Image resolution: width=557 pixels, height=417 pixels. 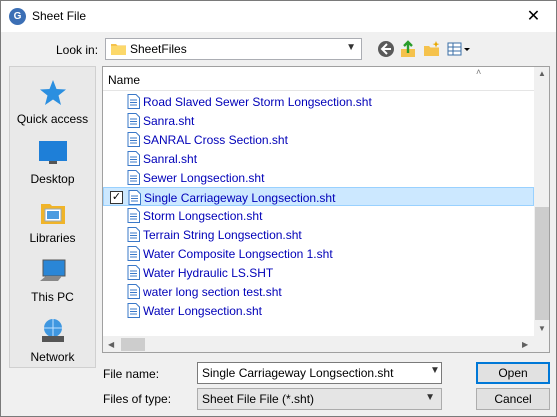 I want to click on place-this-pc: This PC, so click(x=52, y=280).